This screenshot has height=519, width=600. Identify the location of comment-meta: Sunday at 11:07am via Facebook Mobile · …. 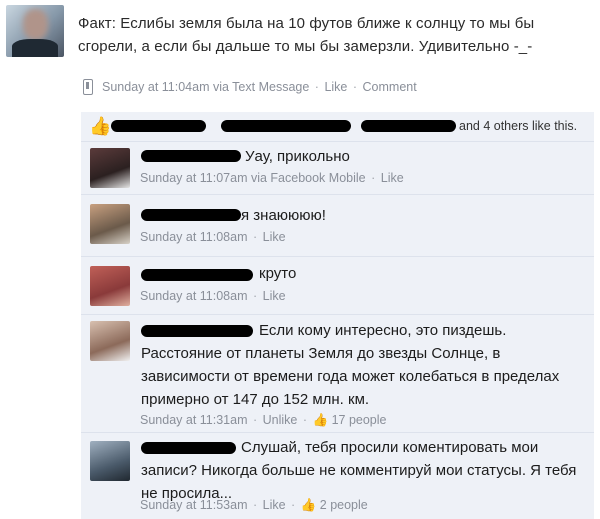
(272, 178).